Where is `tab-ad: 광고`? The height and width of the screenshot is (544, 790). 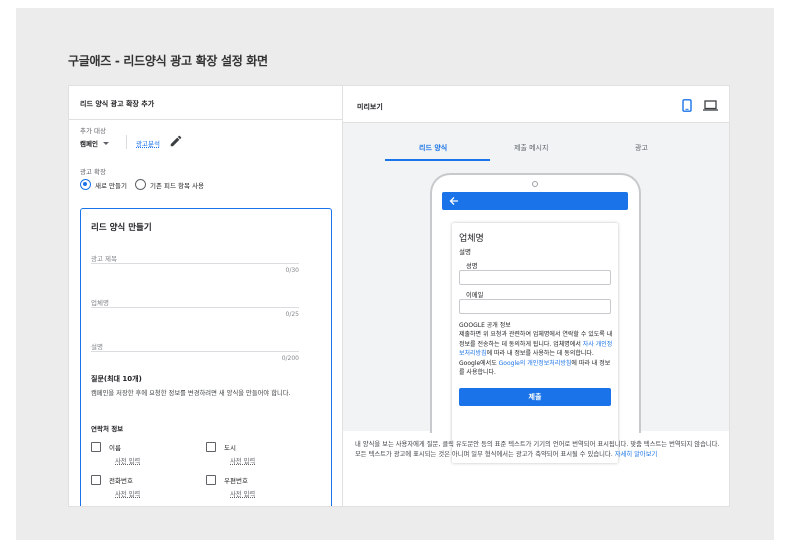 tab-ad: 광고 is located at coordinates (641, 148).